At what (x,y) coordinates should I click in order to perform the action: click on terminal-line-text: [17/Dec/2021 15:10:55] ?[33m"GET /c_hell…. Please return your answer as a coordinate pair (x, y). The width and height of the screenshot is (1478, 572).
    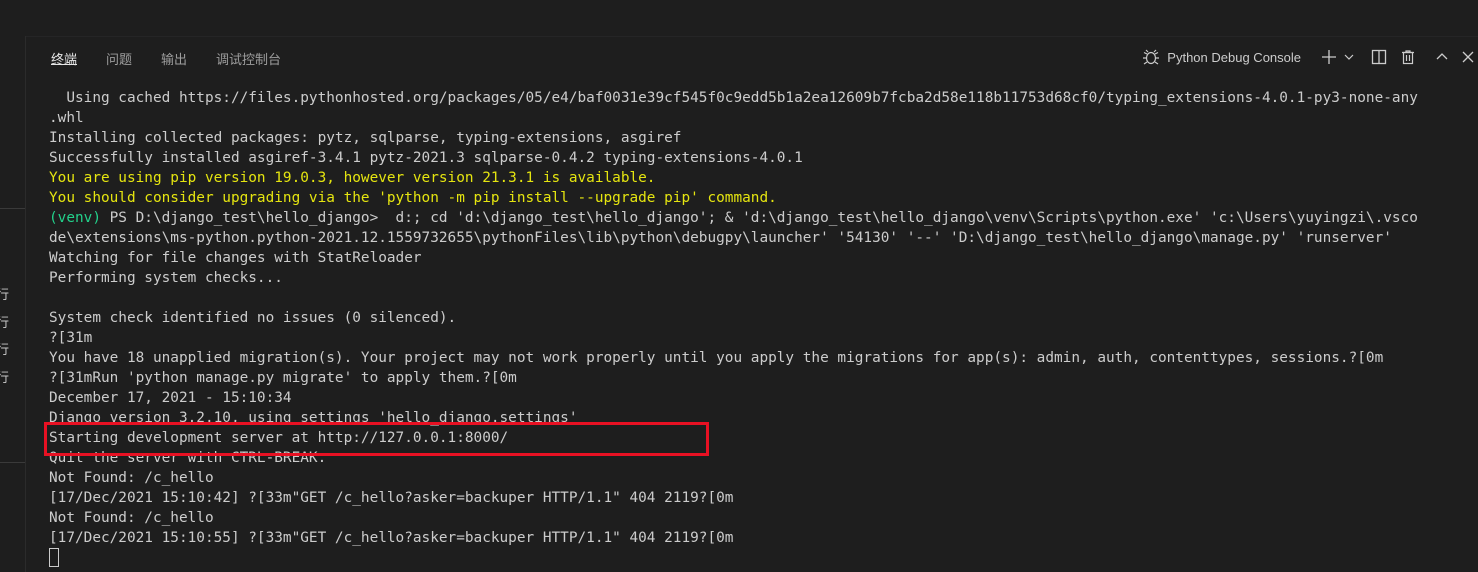
    Looking at the image, I should click on (391, 538).